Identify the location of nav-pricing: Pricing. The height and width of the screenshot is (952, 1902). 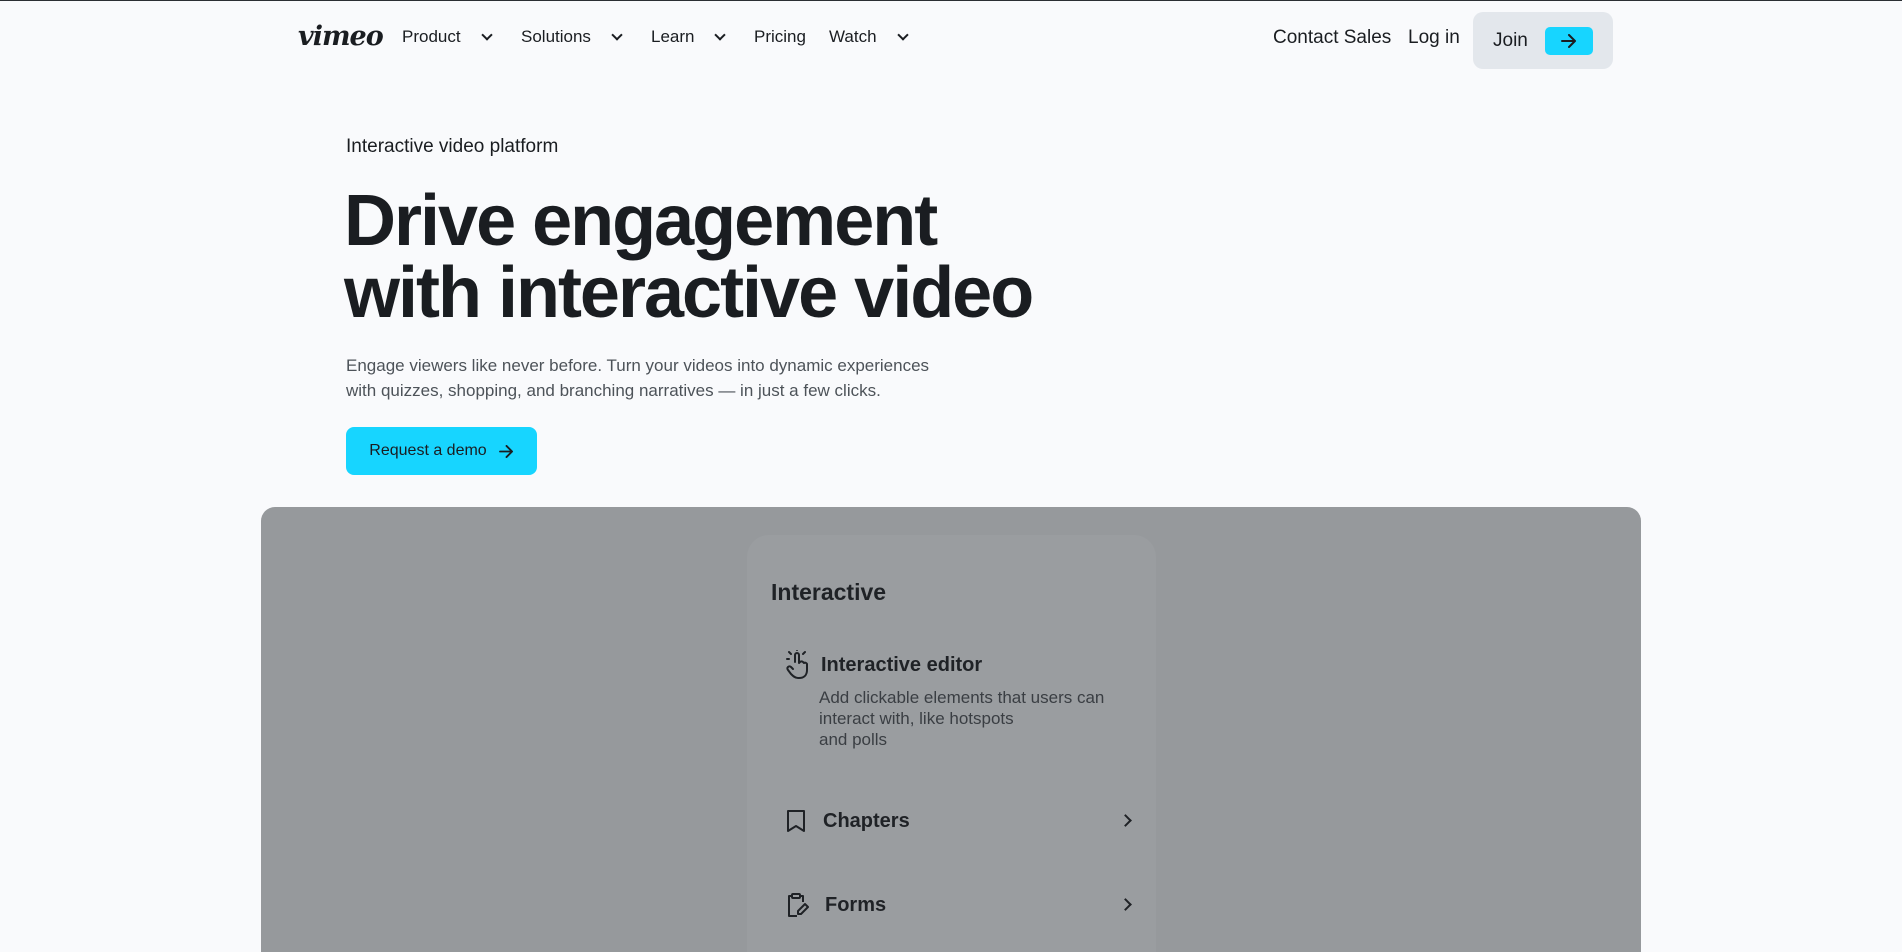
(780, 37).